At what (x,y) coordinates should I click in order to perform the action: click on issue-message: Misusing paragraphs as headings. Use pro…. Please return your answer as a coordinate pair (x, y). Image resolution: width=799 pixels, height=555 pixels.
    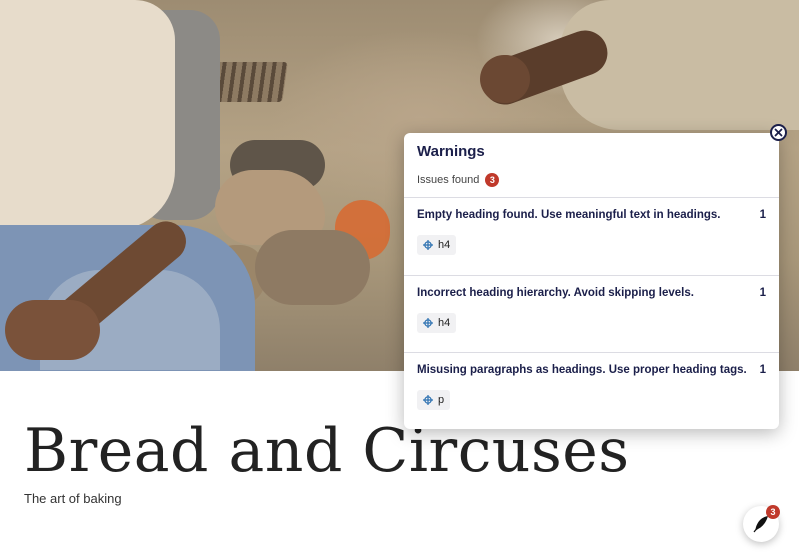
    Looking at the image, I should click on (582, 370).